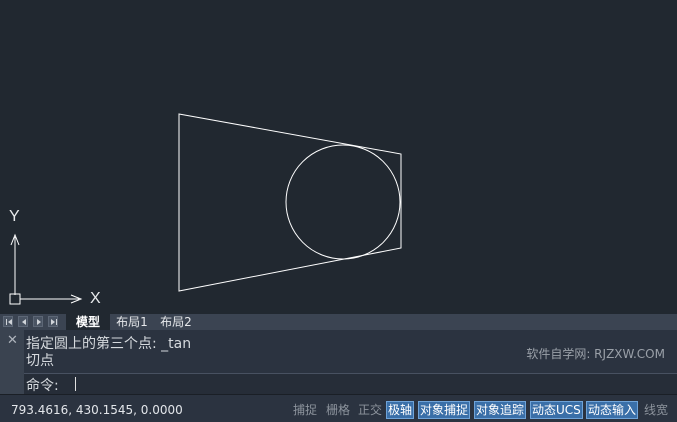 This screenshot has height=422, width=677. What do you see at coordinates (40, 361) in the screenshot?
I see `history-line: 切点` at bounding box center [40, 361].